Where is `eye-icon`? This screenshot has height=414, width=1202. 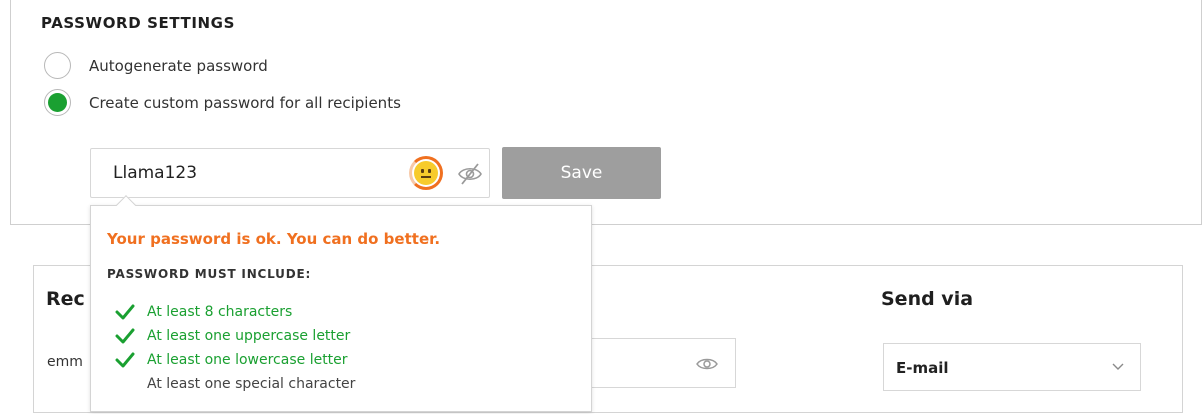
eye-icon is located at coordinates (707, 364).